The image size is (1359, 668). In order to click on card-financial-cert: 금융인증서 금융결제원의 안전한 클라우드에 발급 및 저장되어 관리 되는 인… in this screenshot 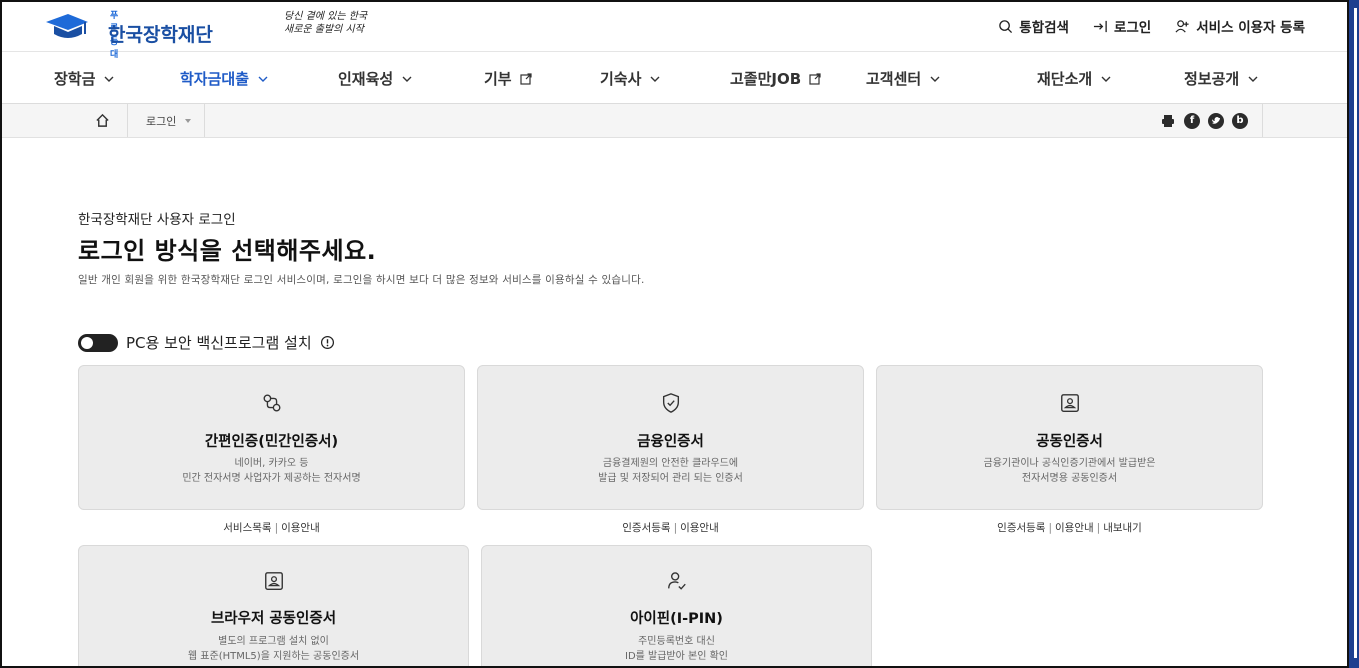, I will do `click(670, 437)`.